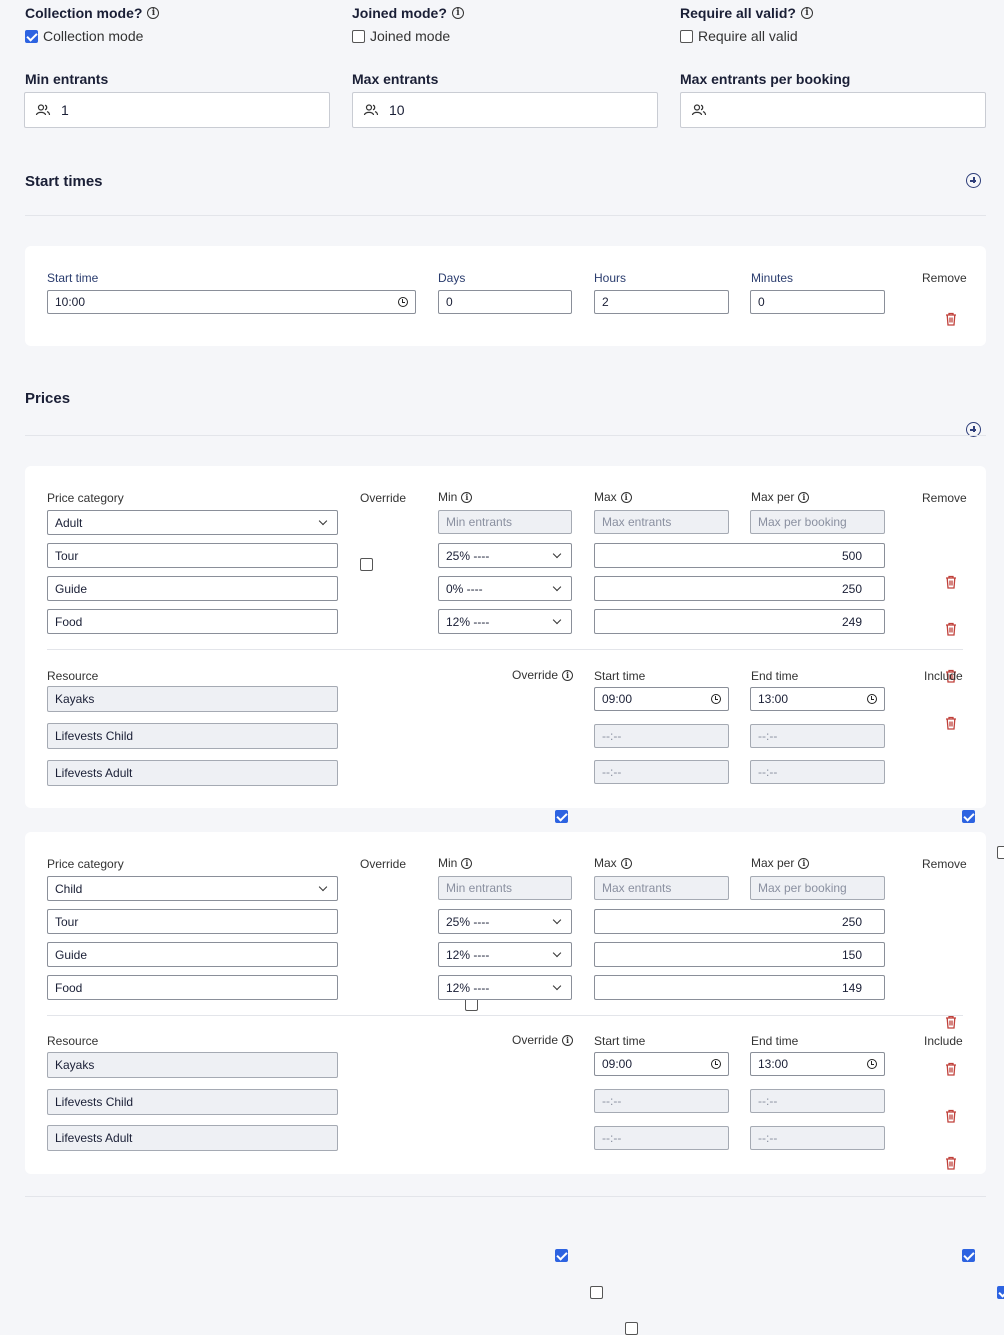 This screenshot has width=1004, height=1335. Describe the element at coordinates (192, 522) in the screenshot. I see `price-category-select: Adult` at that location.